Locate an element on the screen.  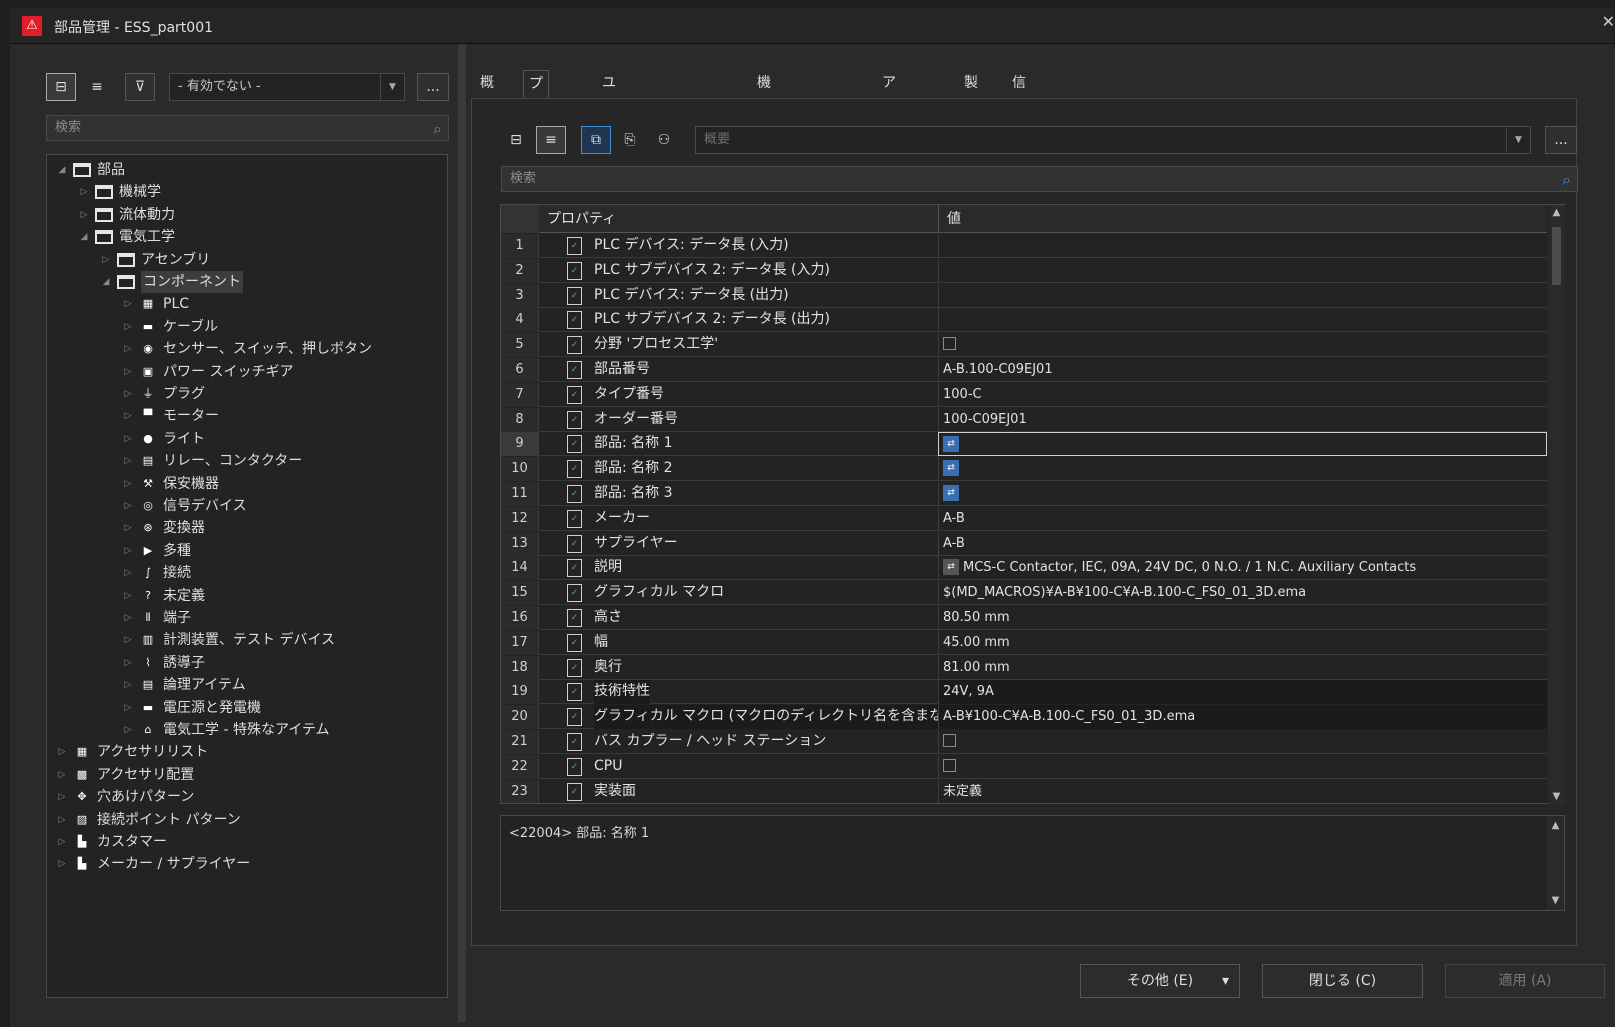
scroll-thumb is located at coordinates (1556, 256).